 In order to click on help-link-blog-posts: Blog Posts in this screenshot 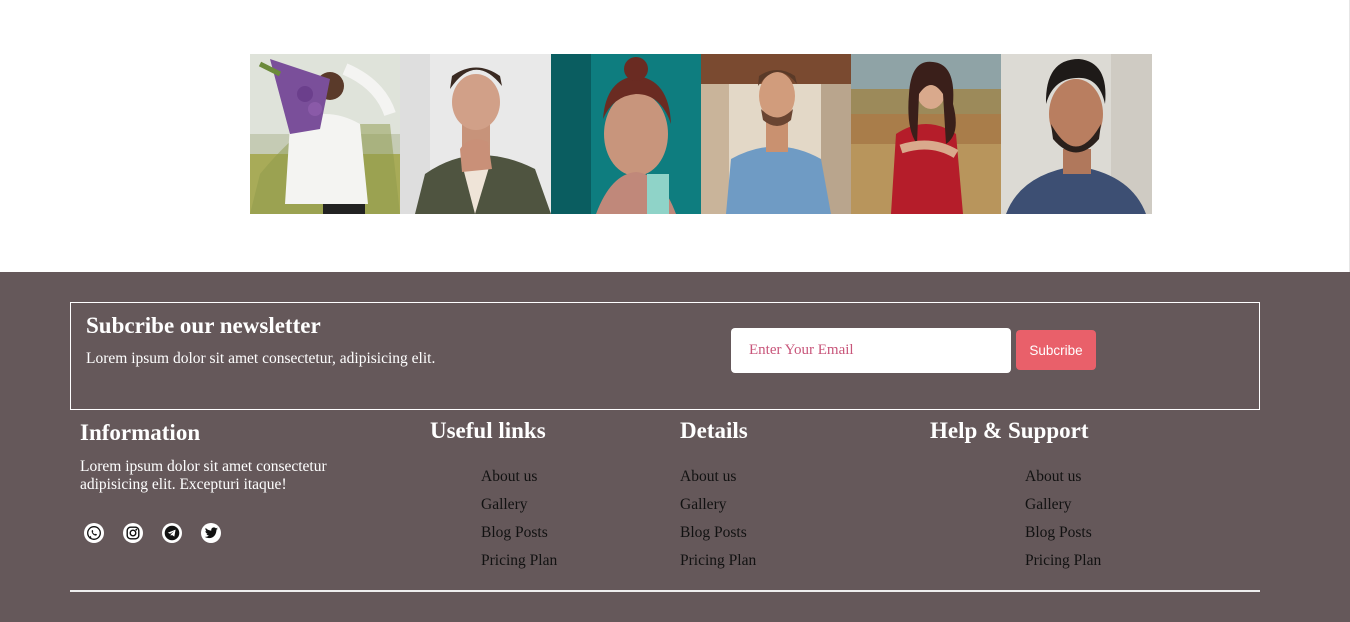, I will do `click(1058, 532)`.